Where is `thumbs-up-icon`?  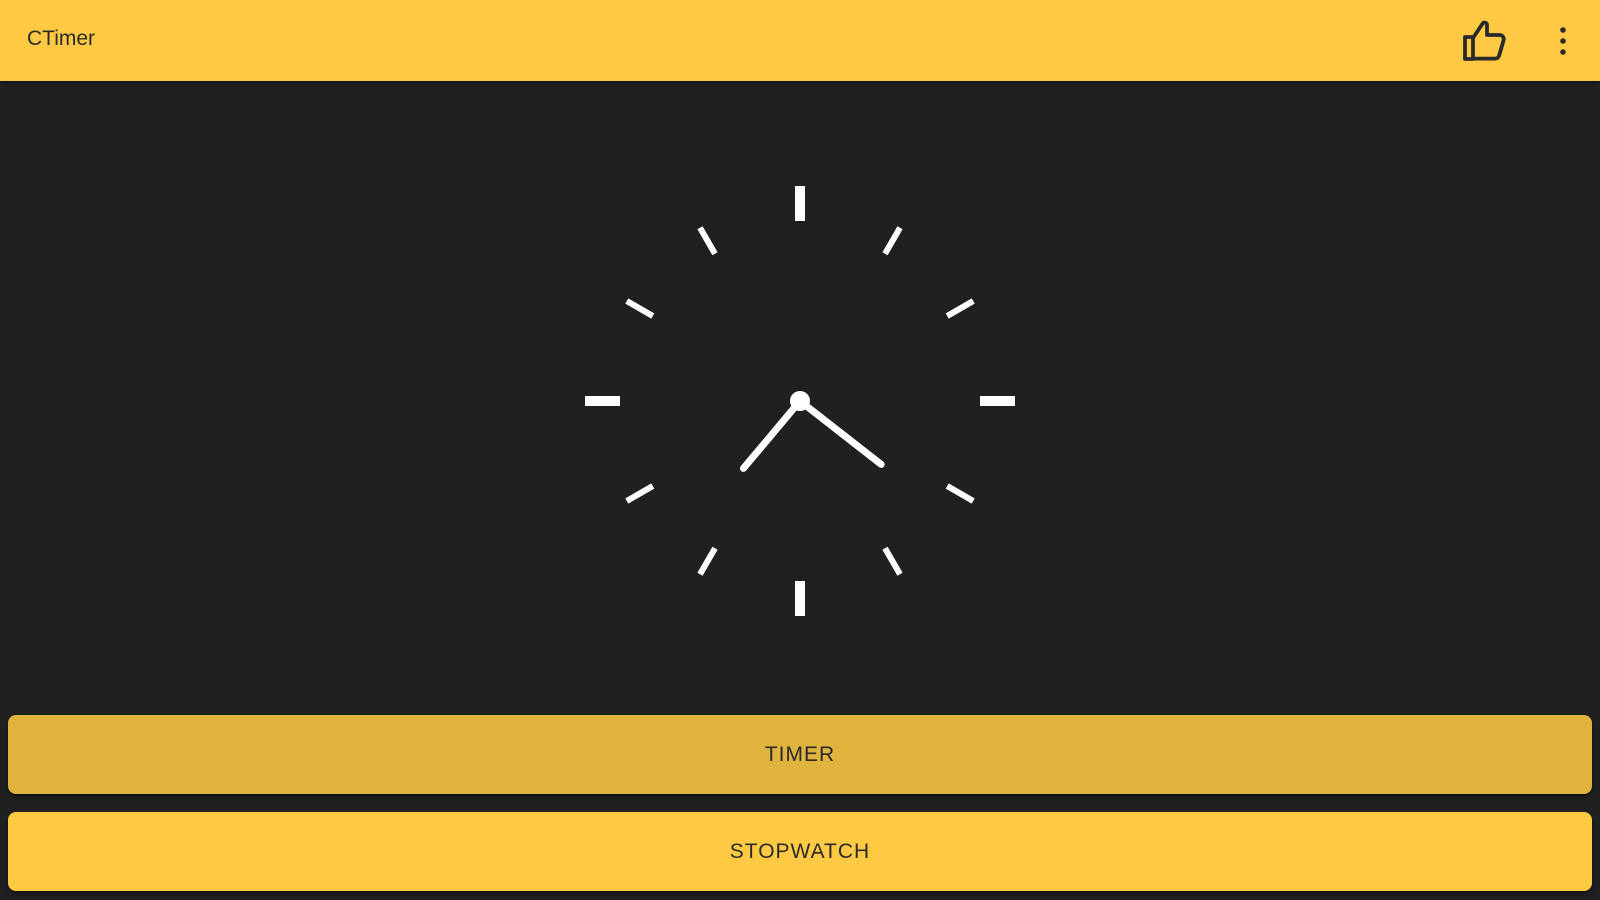
thumbs-up-icon is located at coordinates (1484, 40).